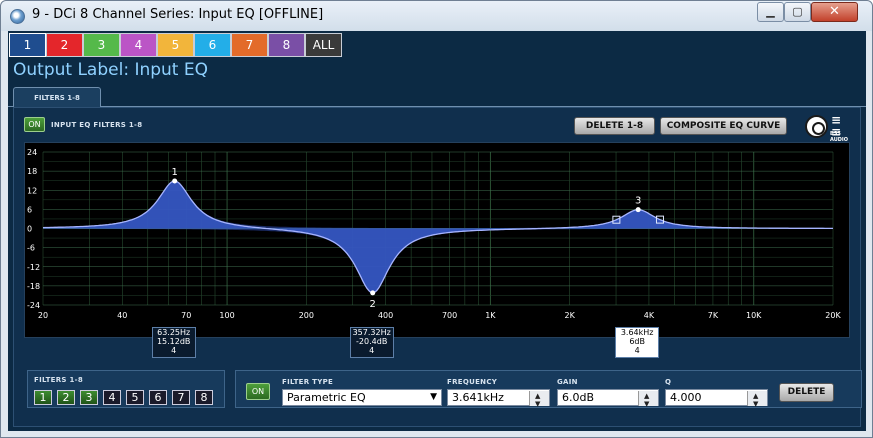 This screenshot has width=873, height=438. What do you see at coordinates (757, 400) in the screenshot?
I see `q-spinner-icon` at bounding box center [757, 400].